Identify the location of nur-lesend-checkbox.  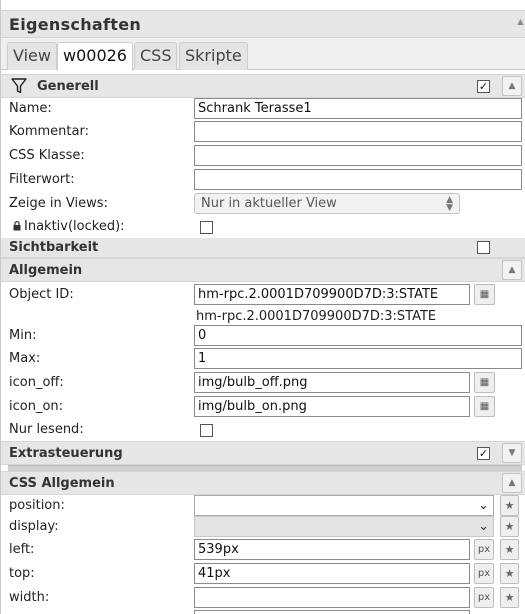
(206, 430).